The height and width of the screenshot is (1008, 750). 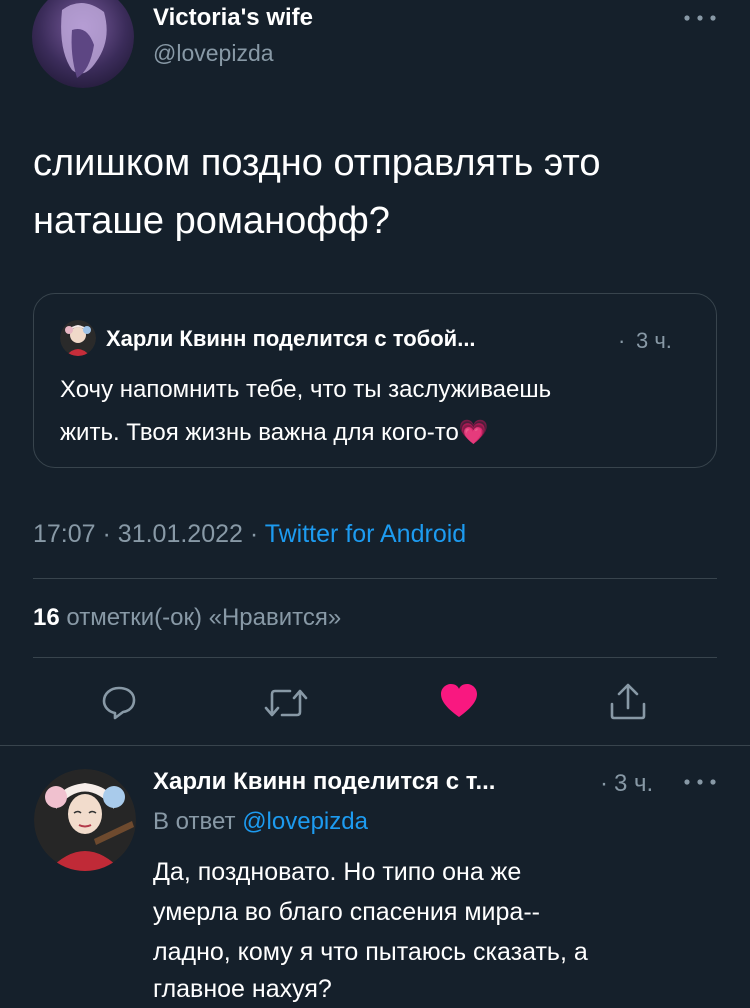 What do you see at coordinates (306, 389) in the screenshot?
I see `quoted-text-line-1: Хочу напомнить тебе, что ты заслуживаешь` at bounding box center [306, 389].